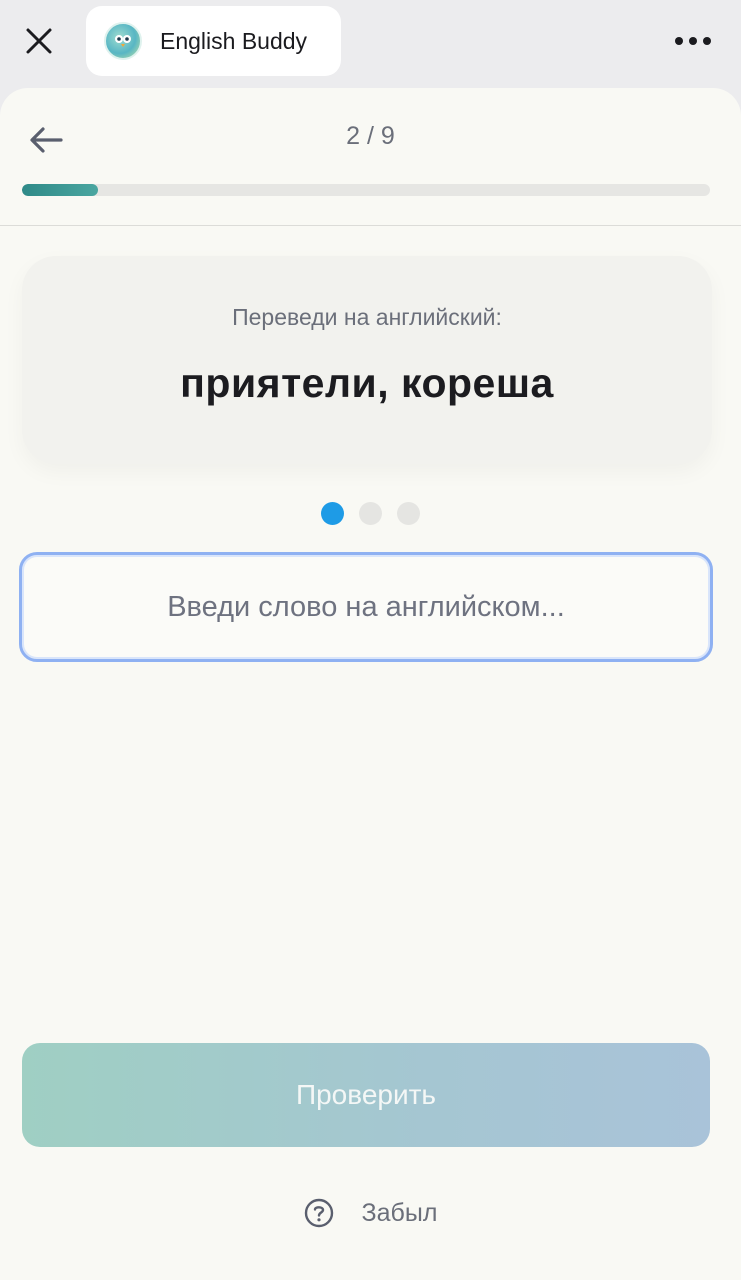 This screenshot has width=741, height=1280. What do you see at coordinates (679, 41) in the screenshot?
I see `more-horizontal-icon` at bounding box center [679, 41].